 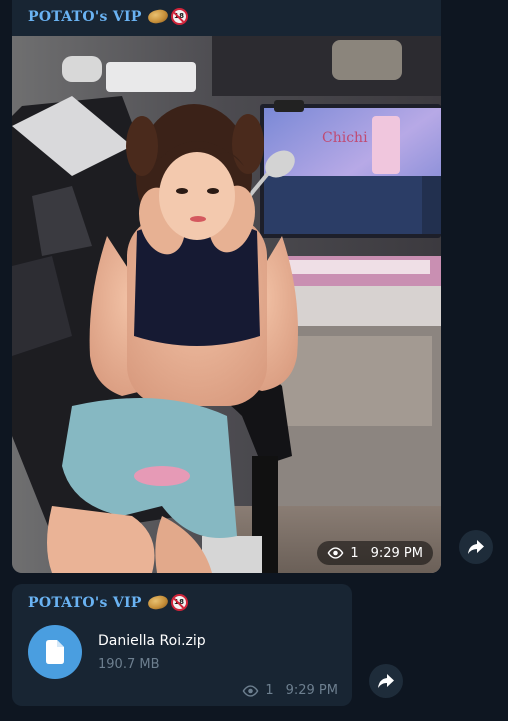 I want to click on file-info: Daniella Roi.zip 190.7 MB, so click(x=152, y=652).